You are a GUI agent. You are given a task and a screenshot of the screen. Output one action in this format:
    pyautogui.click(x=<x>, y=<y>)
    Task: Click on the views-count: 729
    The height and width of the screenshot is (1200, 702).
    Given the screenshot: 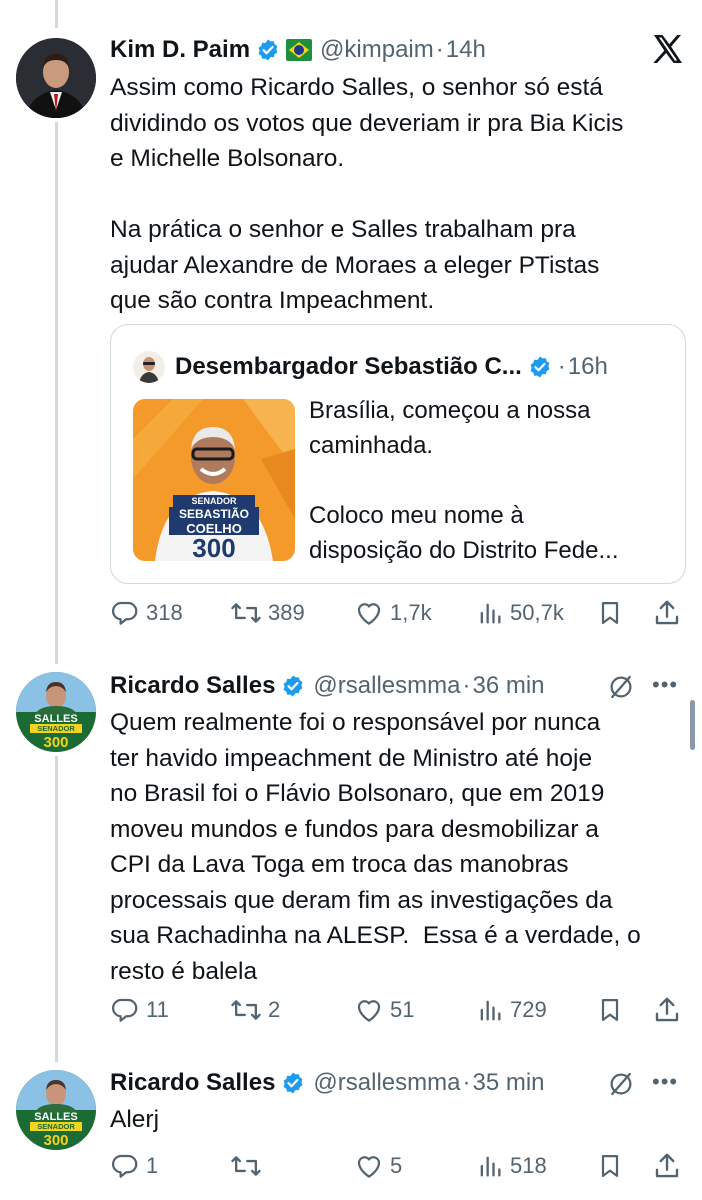 What is the action you would take?
    pyautogui.click(x=528, y=1009)
    